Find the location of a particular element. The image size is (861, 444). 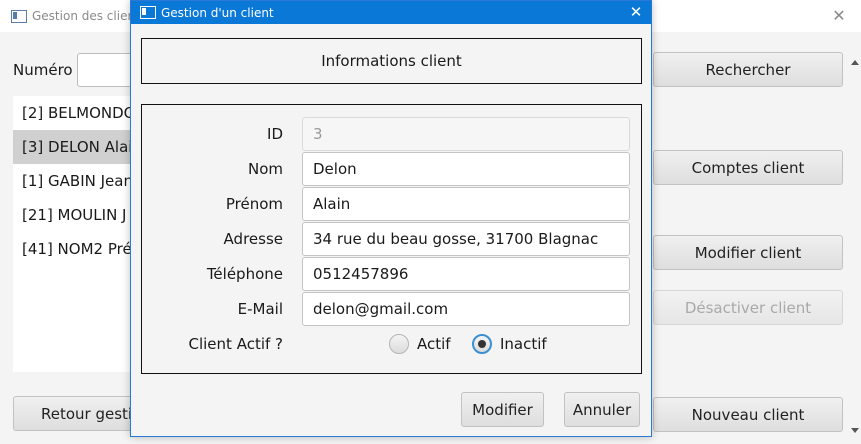

window-title: Gestion des clients is located at coordinates (89, 16).